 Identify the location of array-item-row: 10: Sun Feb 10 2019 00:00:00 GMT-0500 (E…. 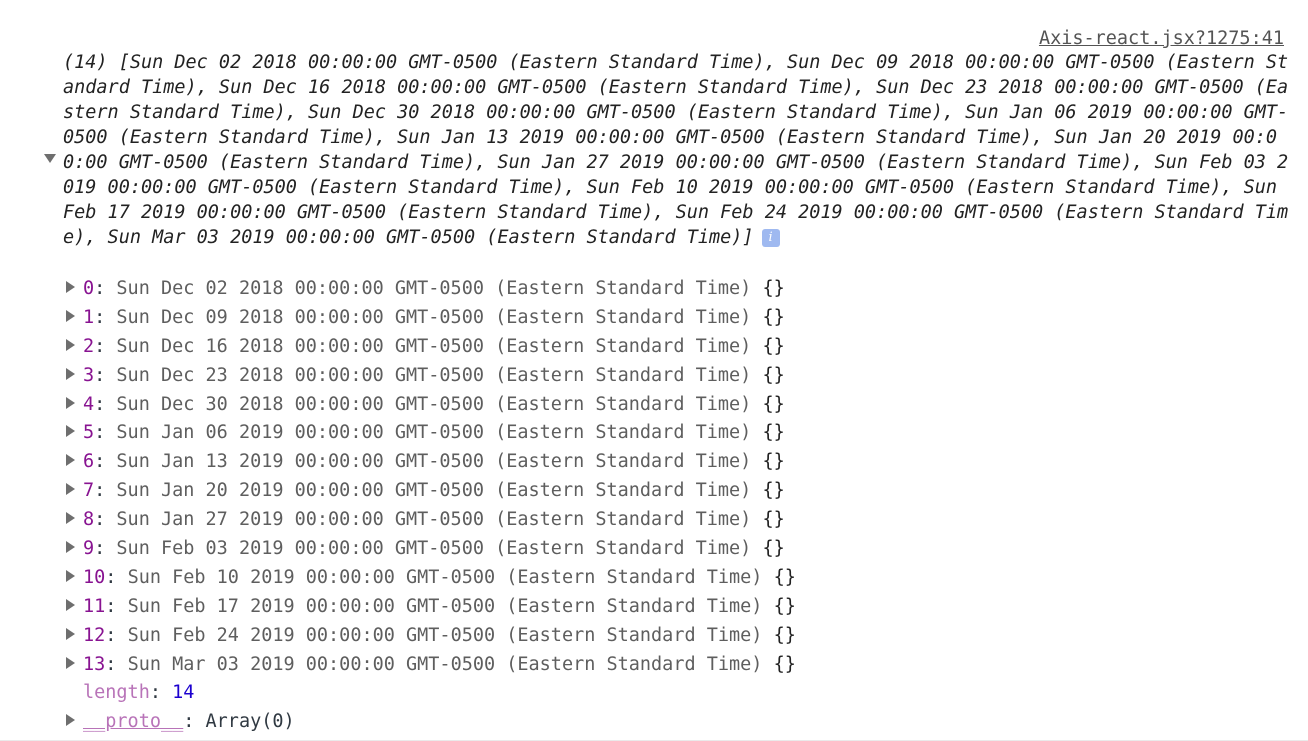
(431, 578).